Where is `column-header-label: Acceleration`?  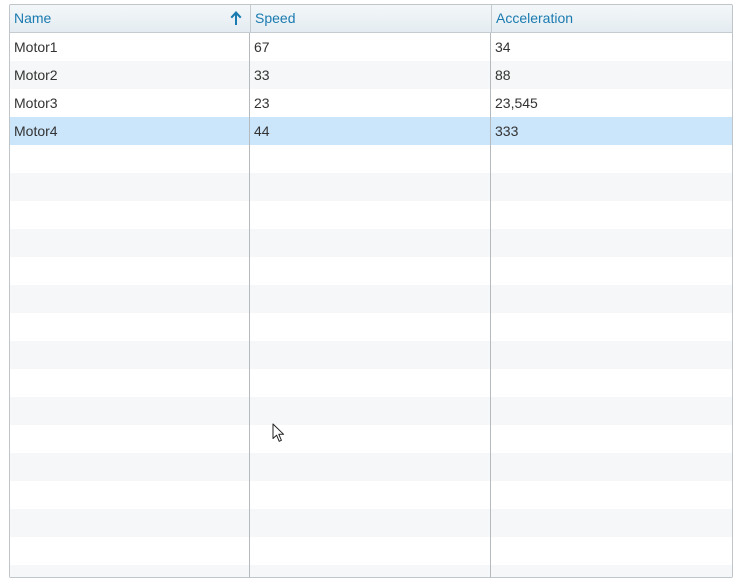
column-header-label: Acceleration is located at coordinates (535, 18).